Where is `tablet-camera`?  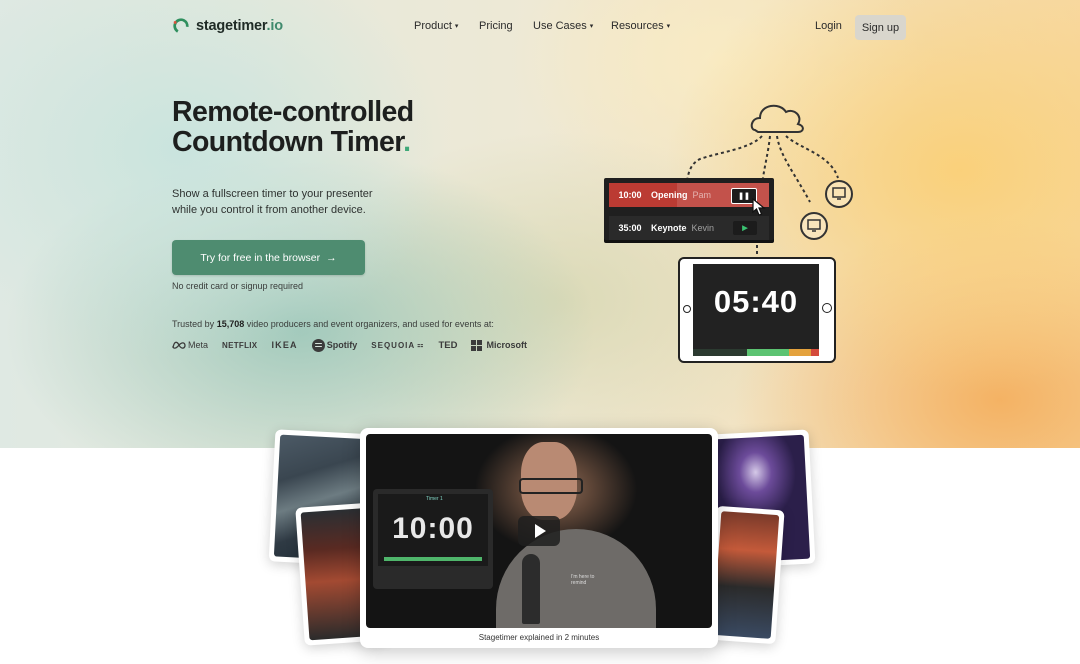
tablet-camera is located at coordinates (687, 309).